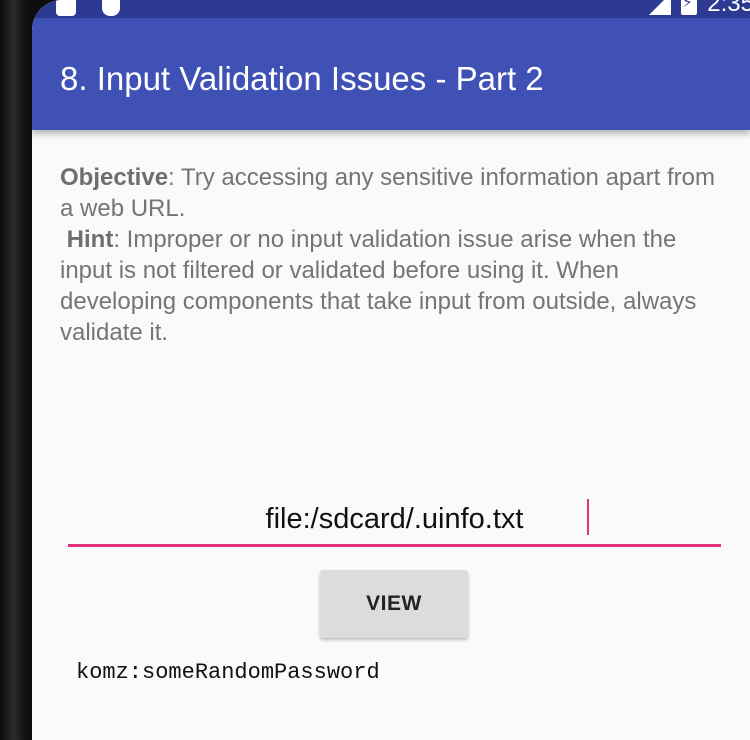  I want to click on battery-charging-icon, so click(689, 7).